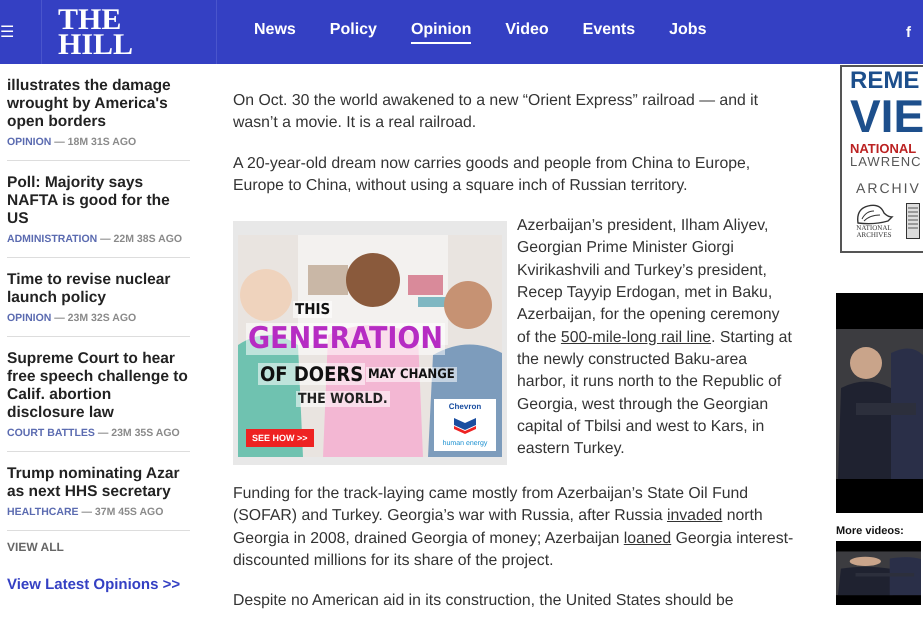 This screenshot has height=630, width=923. Describe the element at coordinates (98, 289) in the screenshot. I see `headline-link: Time to revise nuclear launch policy` at that location.